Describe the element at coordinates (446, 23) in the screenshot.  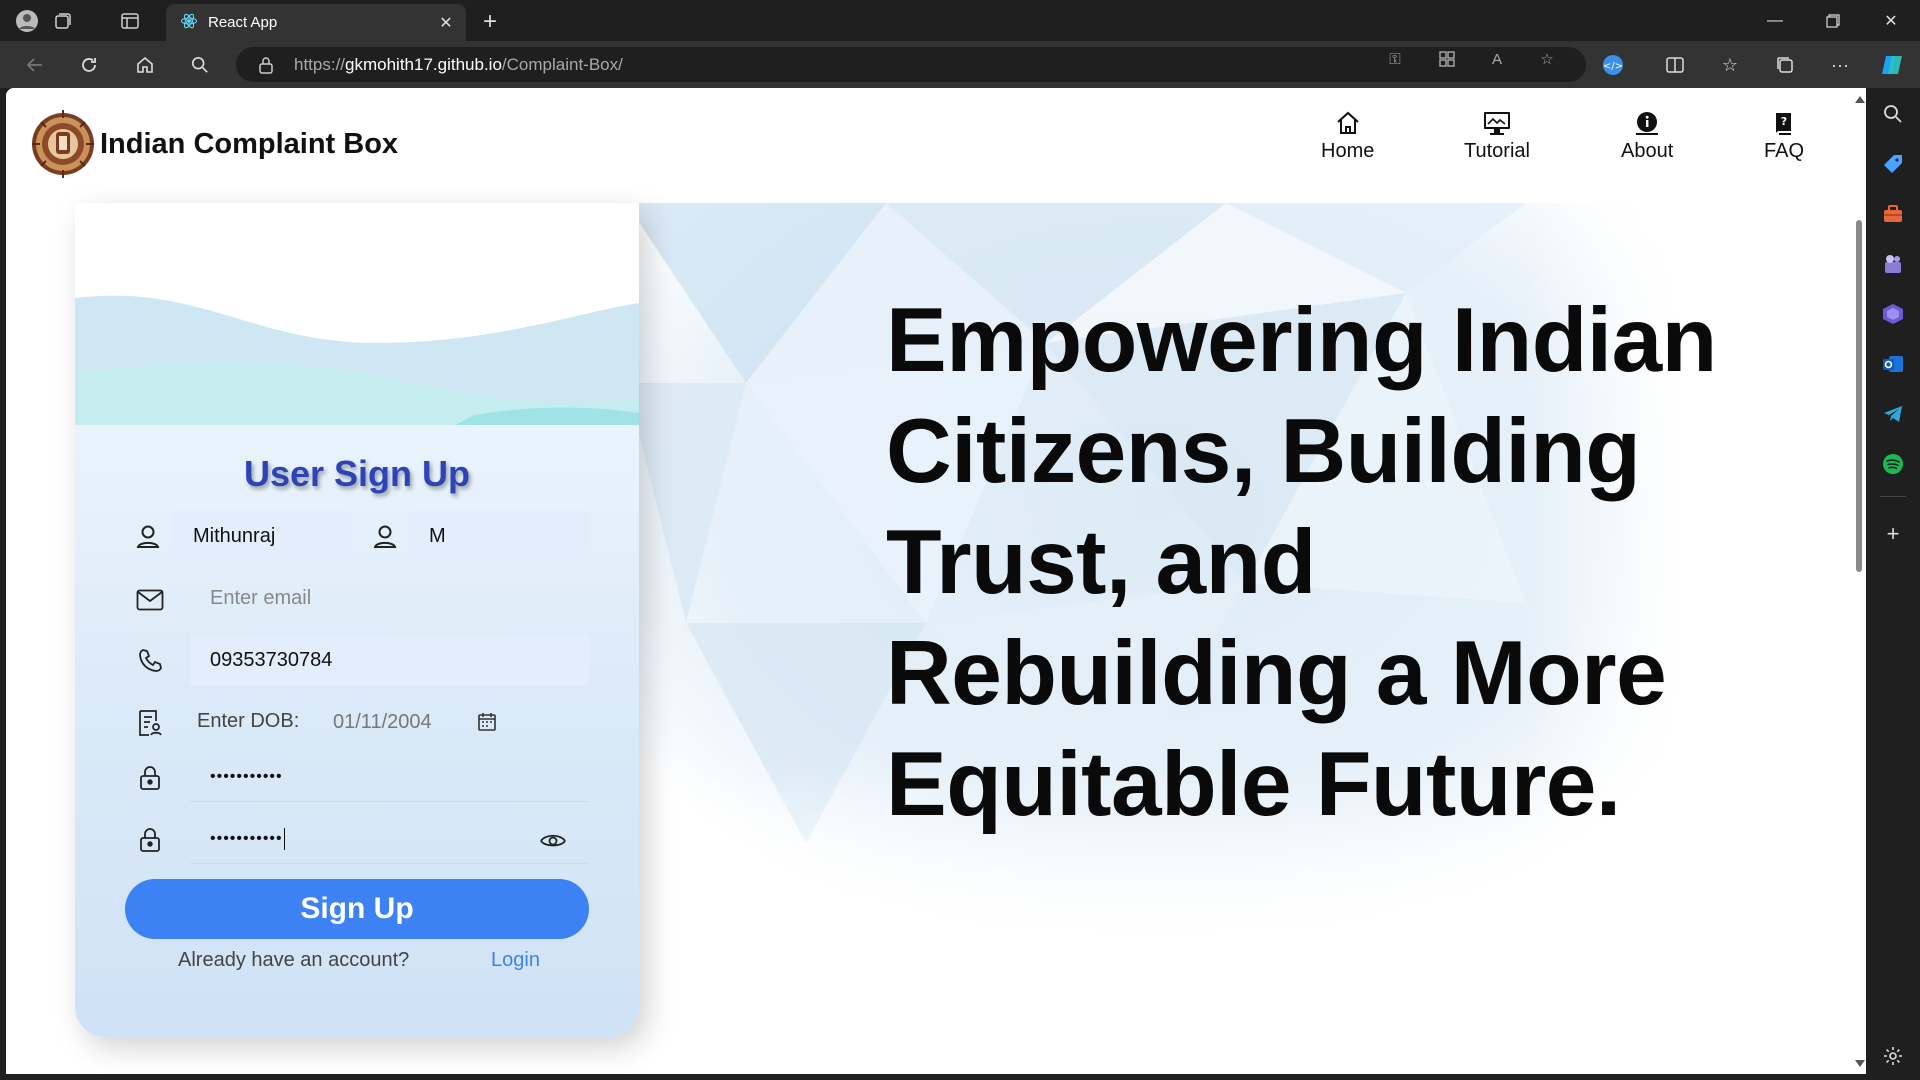
I see `close-tab-icon: ✕` at that location.